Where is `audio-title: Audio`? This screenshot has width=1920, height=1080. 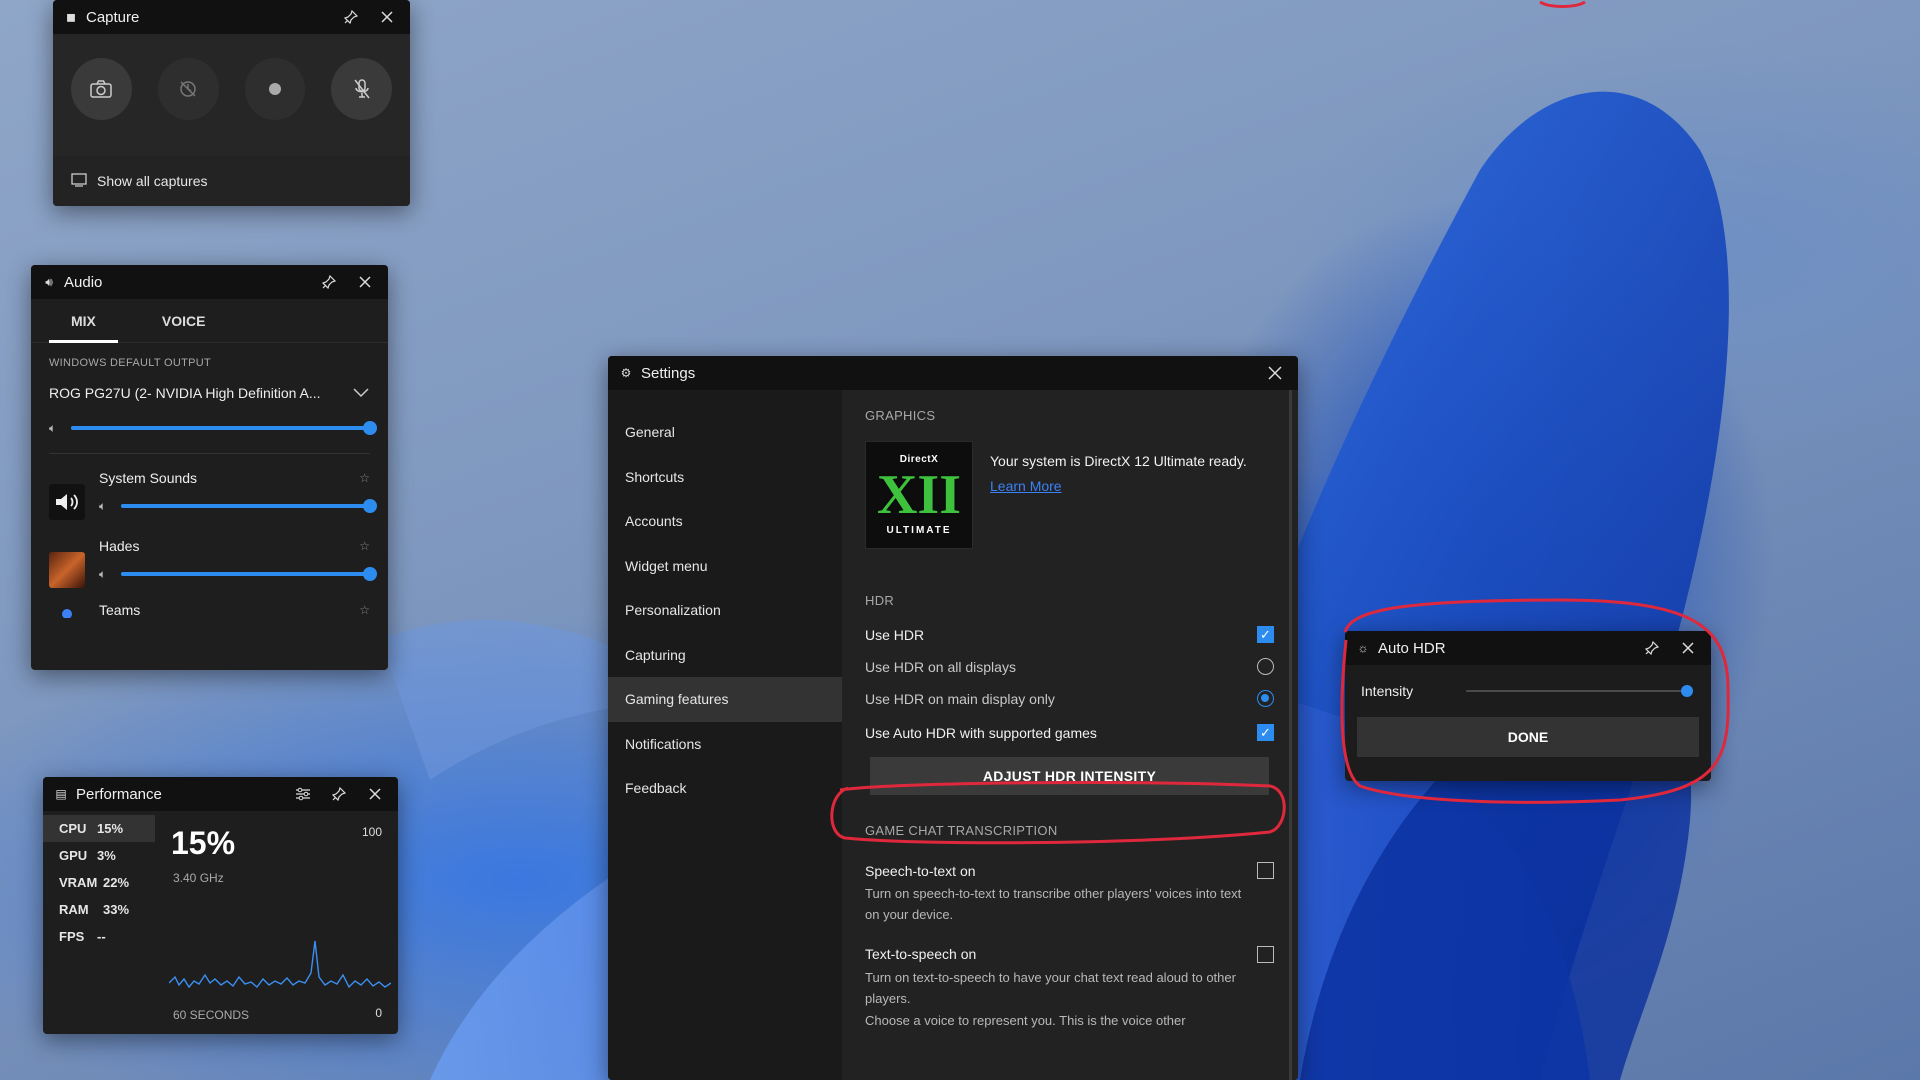
audio-title: Audio is located at coordinates (83, 282).